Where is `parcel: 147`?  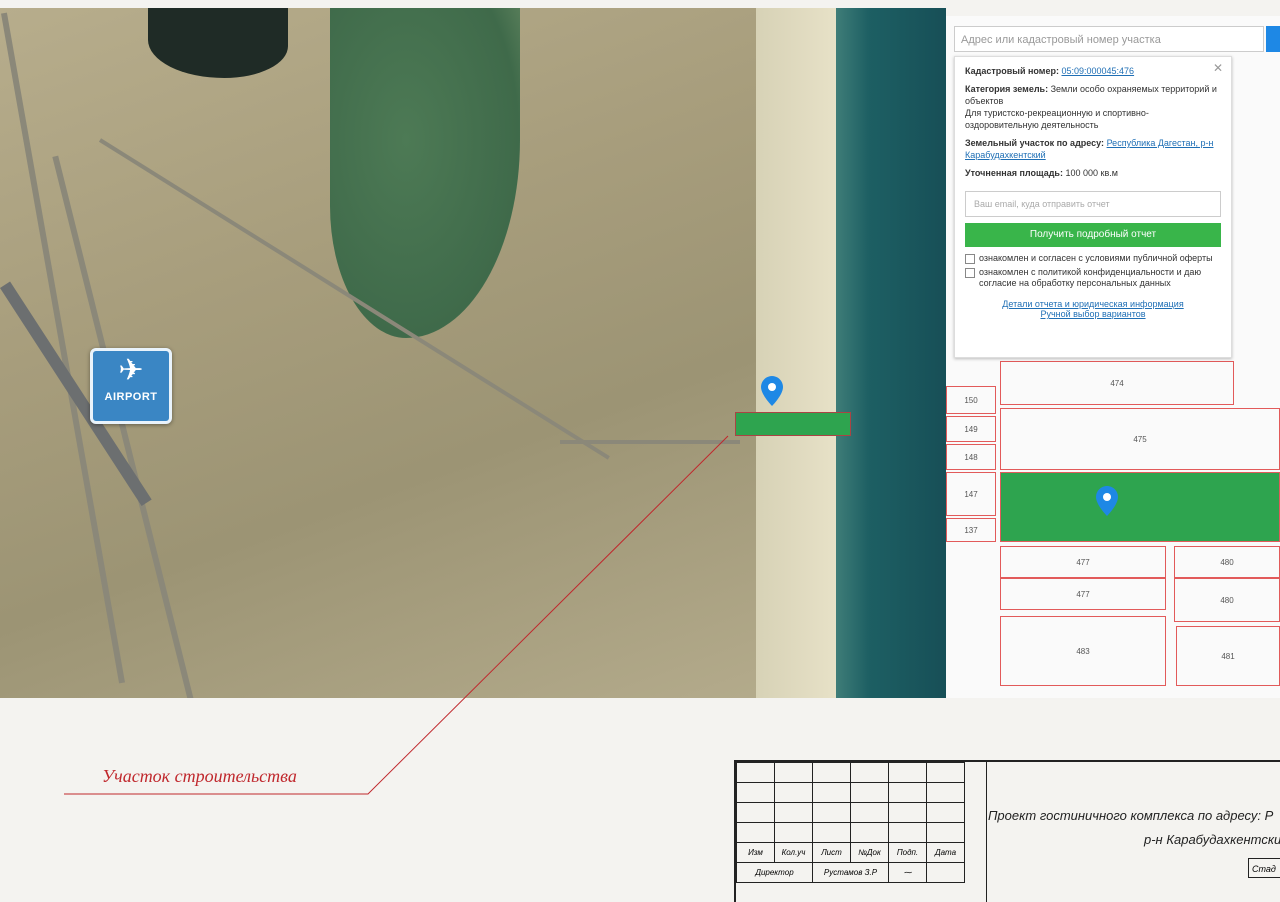 parcel: 147 is located at coordinates (971, 494).